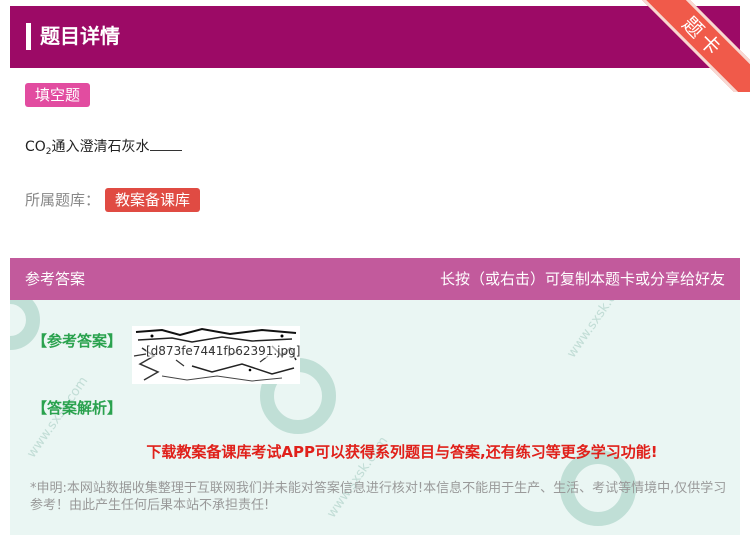 Image resolution: width=750 pixels, height=535 pixels. I want to click on question-text-prefix: CO, so click(35, 147).